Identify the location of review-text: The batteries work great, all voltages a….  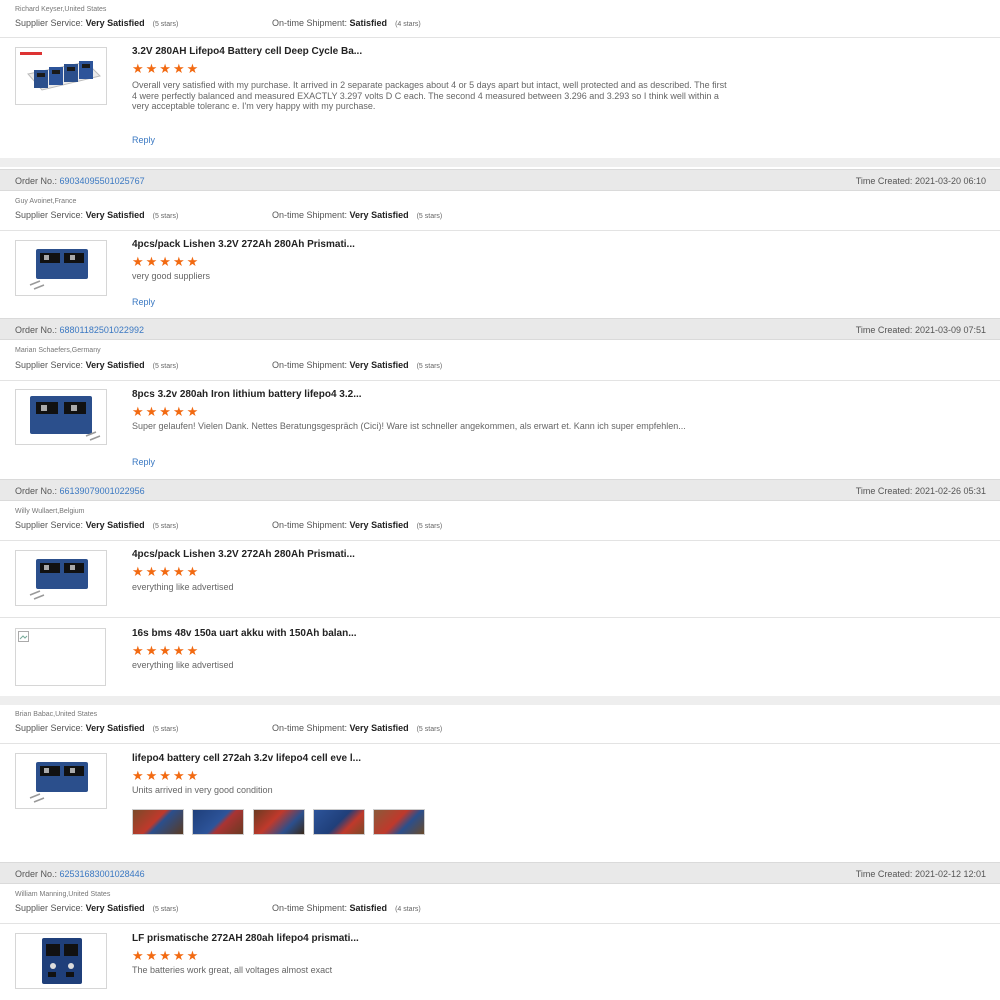
(232, 970).